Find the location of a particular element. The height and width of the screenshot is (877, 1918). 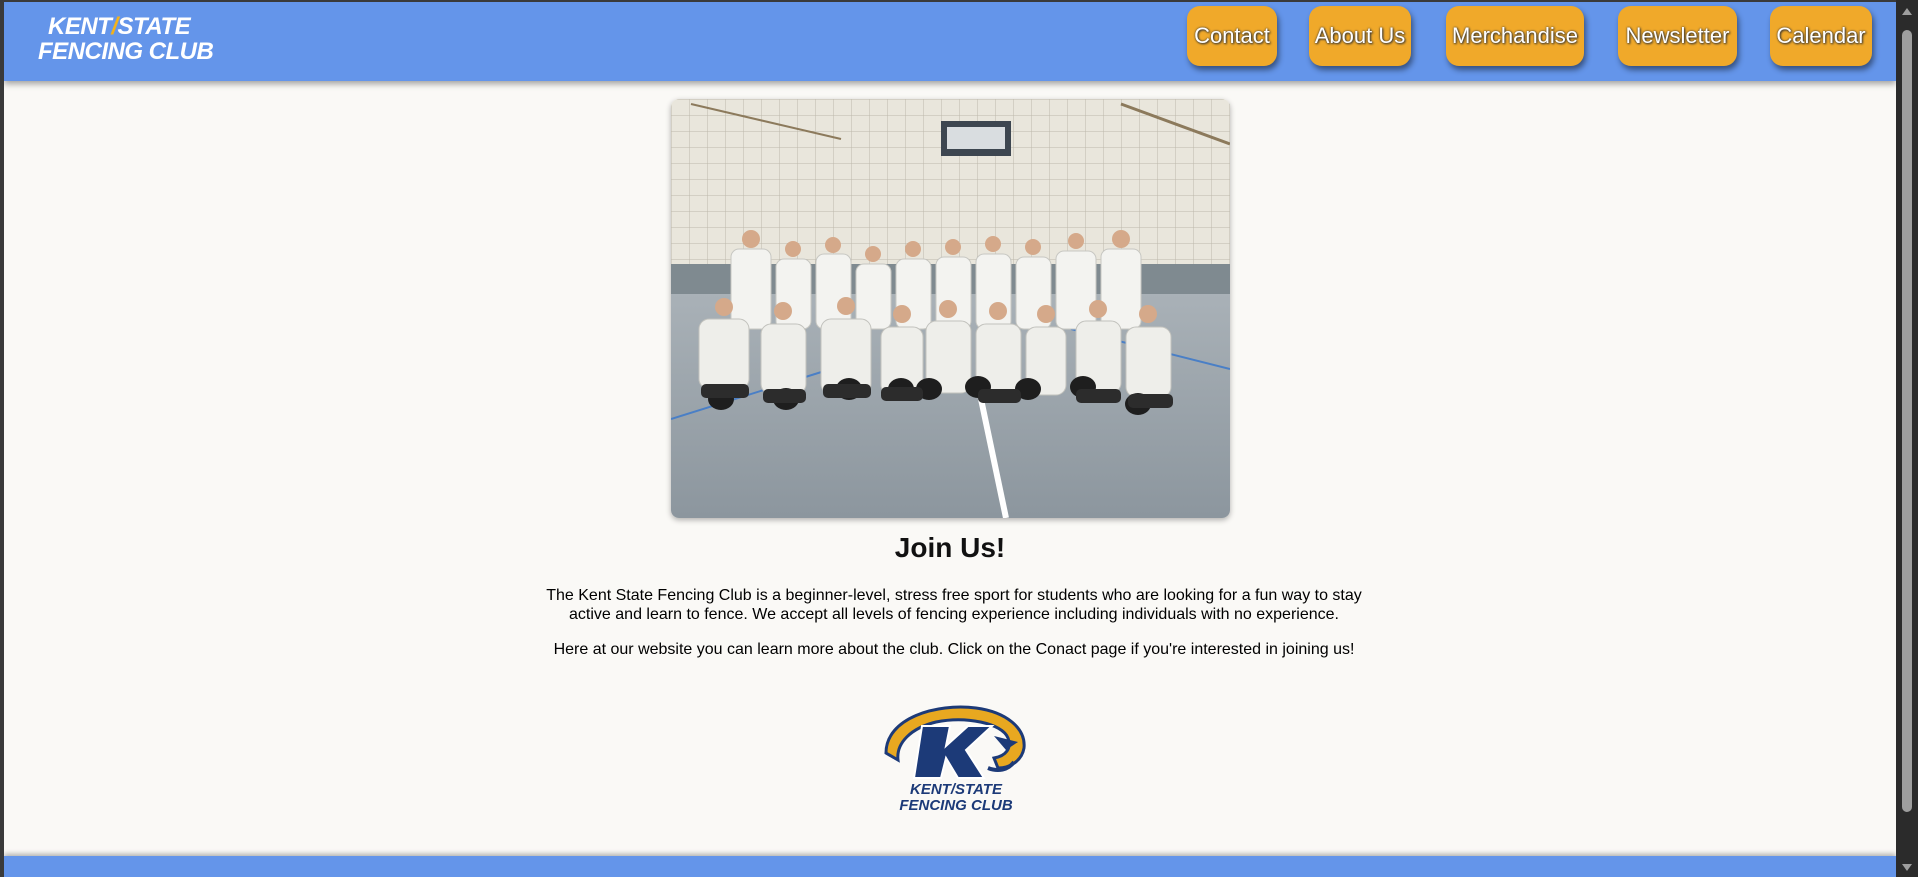

team-photo is located at coordinates (950, 308).